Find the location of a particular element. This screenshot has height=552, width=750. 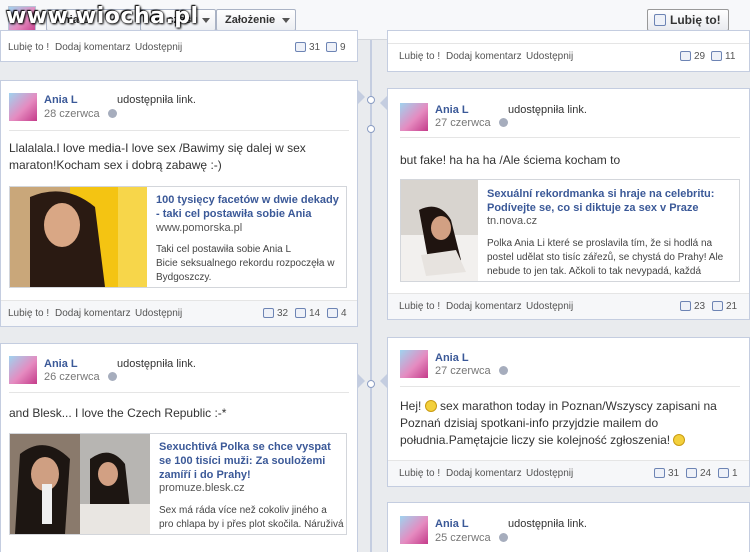

like-count: 23 is located at coordinates (692, 306).